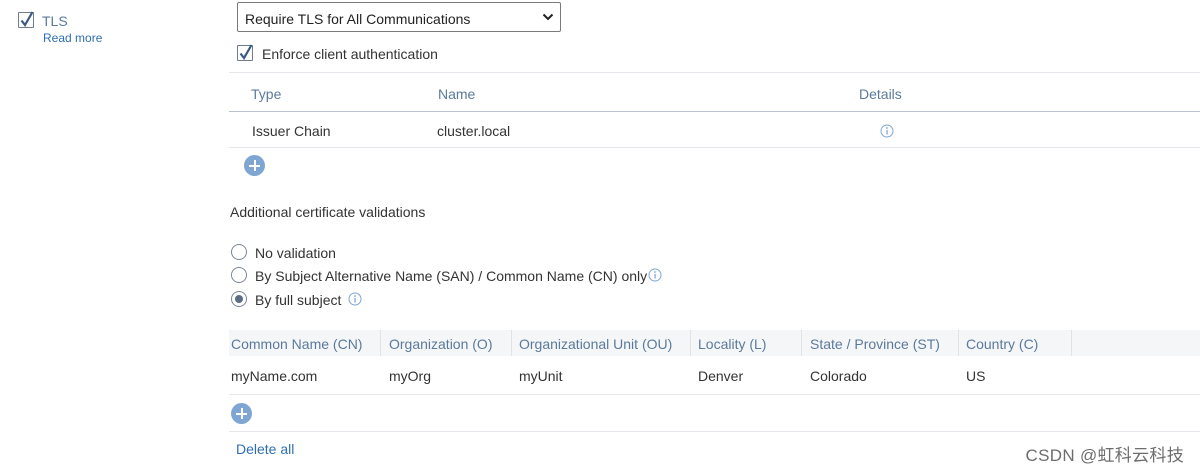 The height and width of the screenshot is (472, 1200). I want to click on cell-cn: myName.com, so click(274, 376).